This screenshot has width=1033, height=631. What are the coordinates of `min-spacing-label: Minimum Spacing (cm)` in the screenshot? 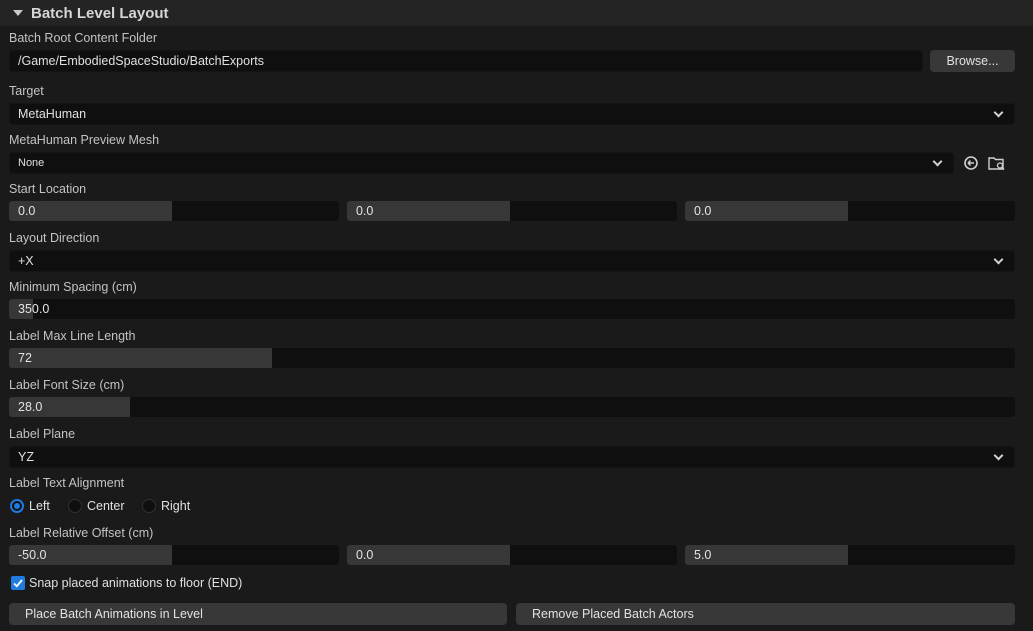 It's located at (73, 287).